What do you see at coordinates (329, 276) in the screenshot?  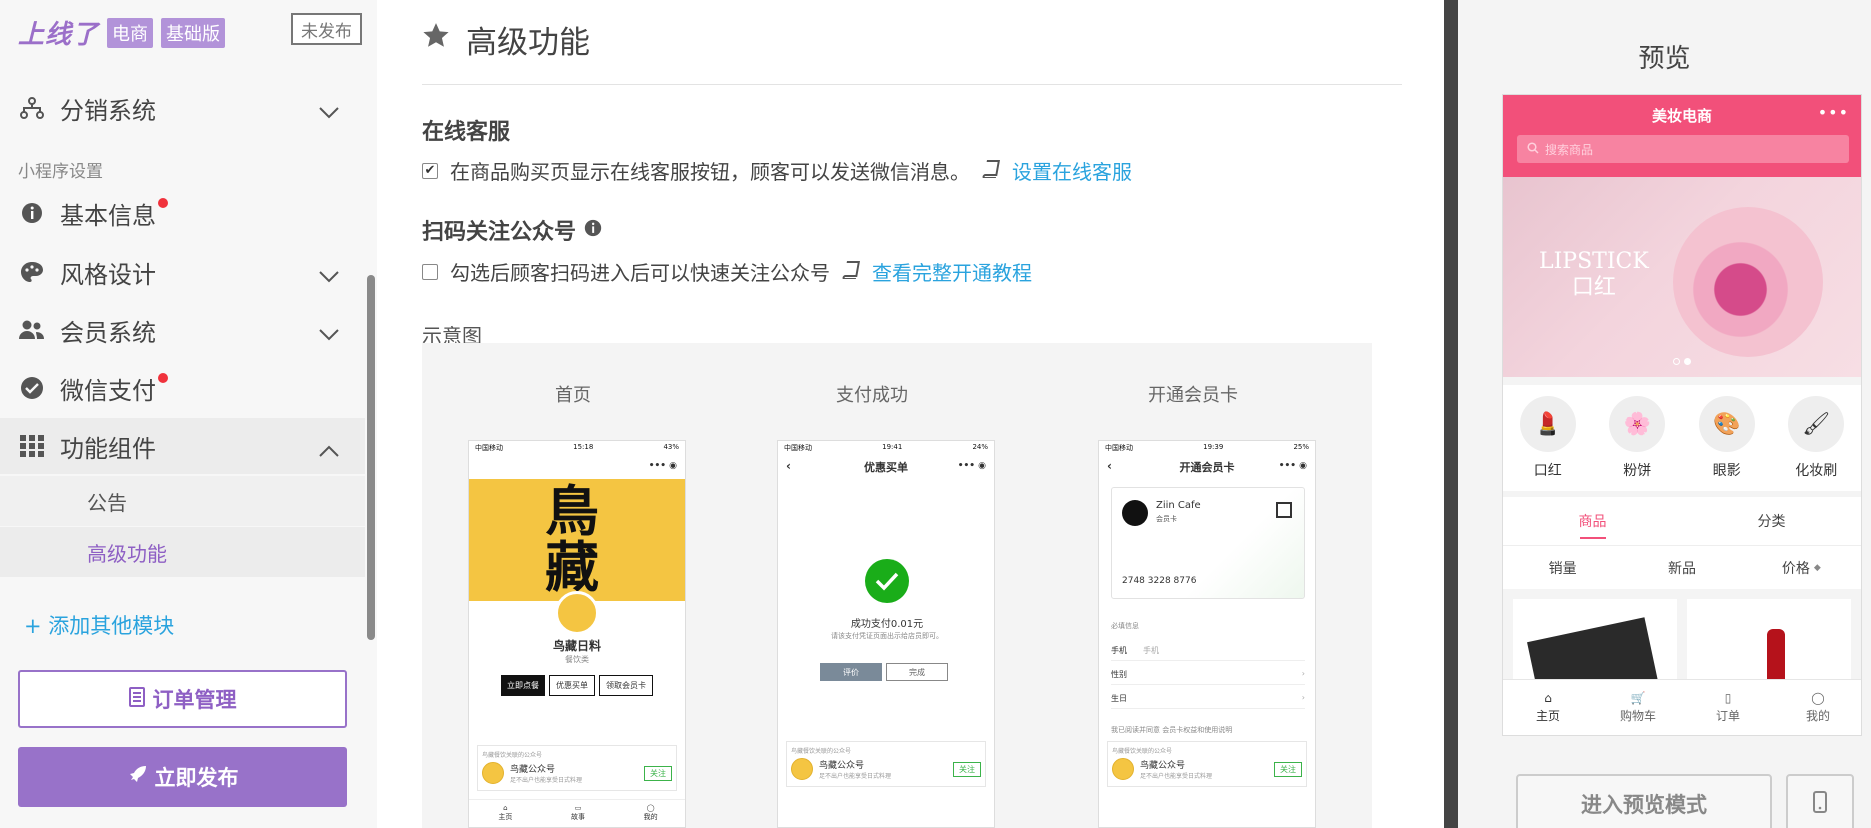 I see `chevron-down-icon` at bounding box center [329, 276].